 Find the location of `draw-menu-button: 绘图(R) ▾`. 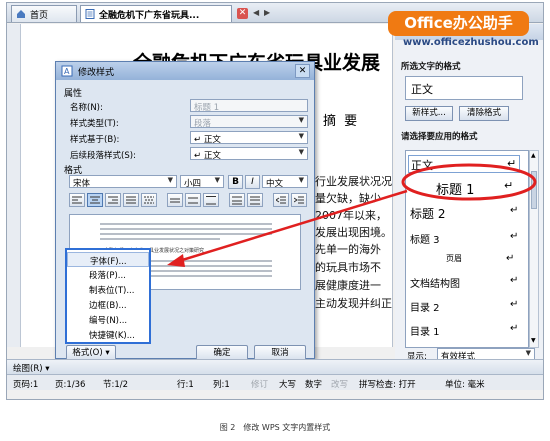

draw-menu-button: 绘图(R) ▾ is located at coordinates (31, 369).